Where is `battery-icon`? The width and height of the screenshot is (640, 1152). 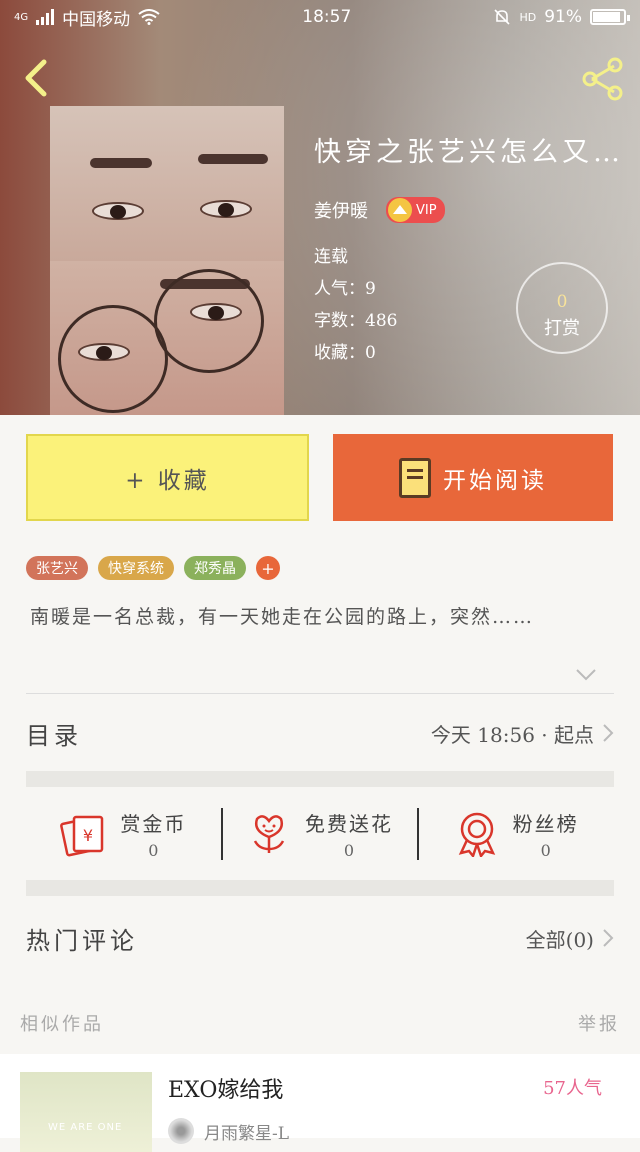 battery-icon is located at coordinates (609, 17).